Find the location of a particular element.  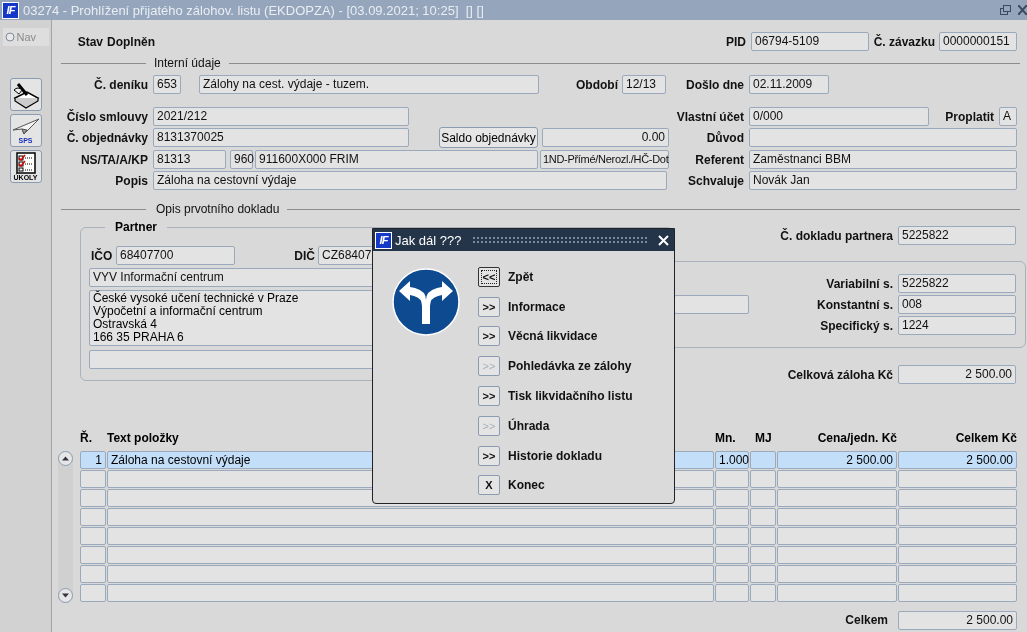

saldo-button: Saldo objednávky is located at coordinates (488, 137).